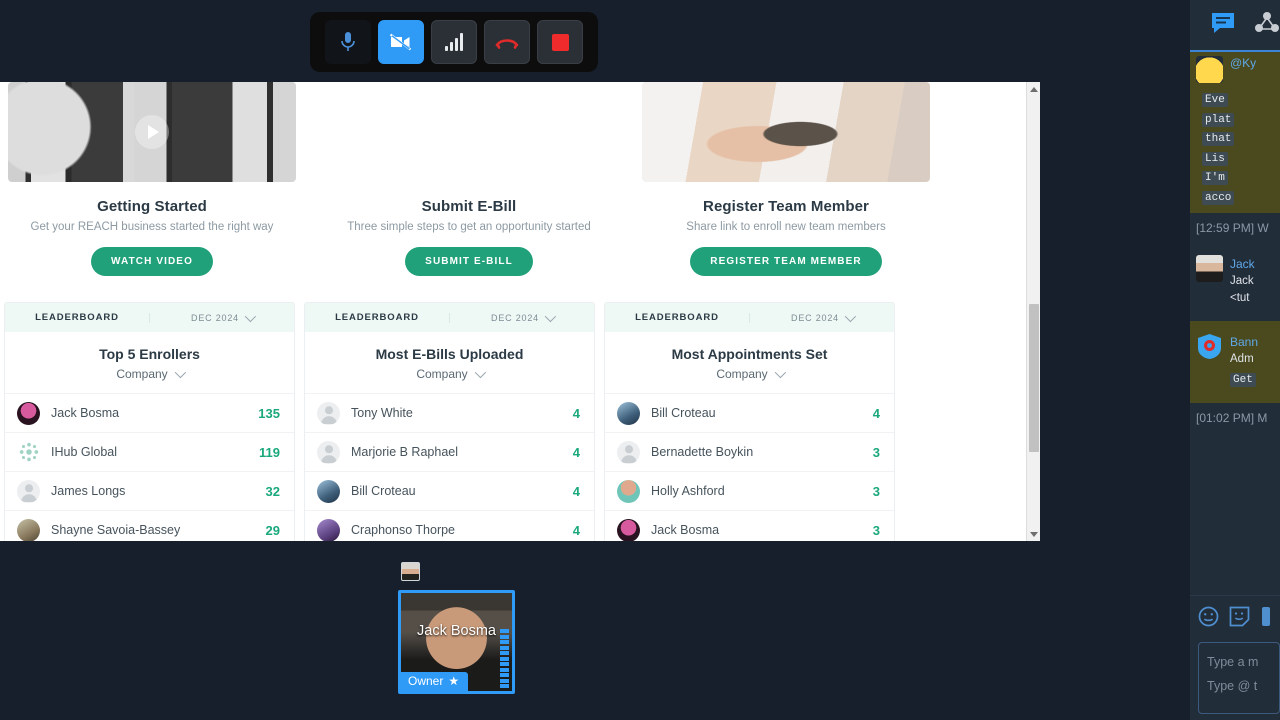 The height and width of the screenshot is (720, 1280). What do you see at coordinates (28, 452) in the screenshot?
I see `logo-snowflake-icon` at bounding box center [28, 452].